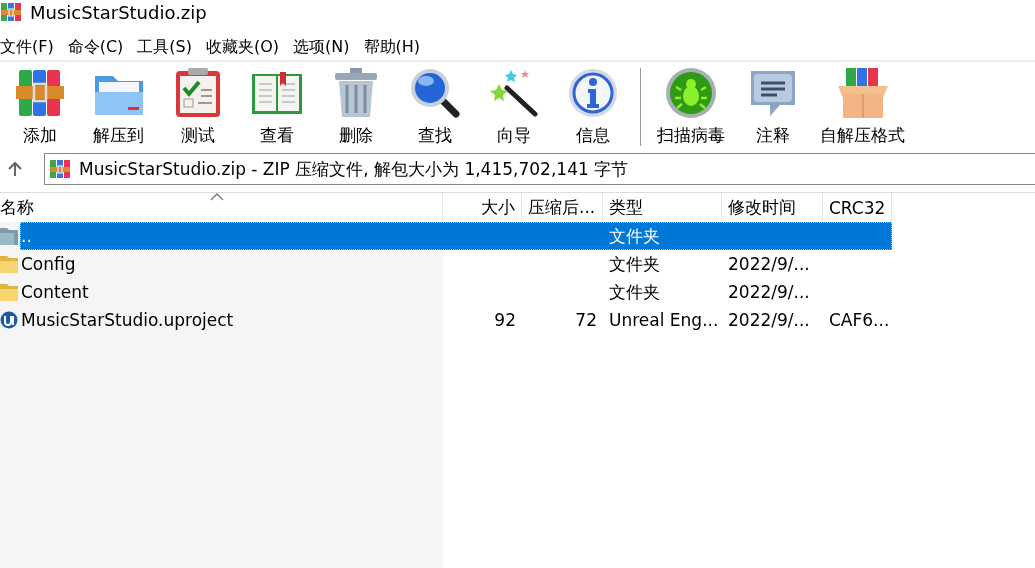  I want to click on toolbar-button: 删除, so click(355, 106).